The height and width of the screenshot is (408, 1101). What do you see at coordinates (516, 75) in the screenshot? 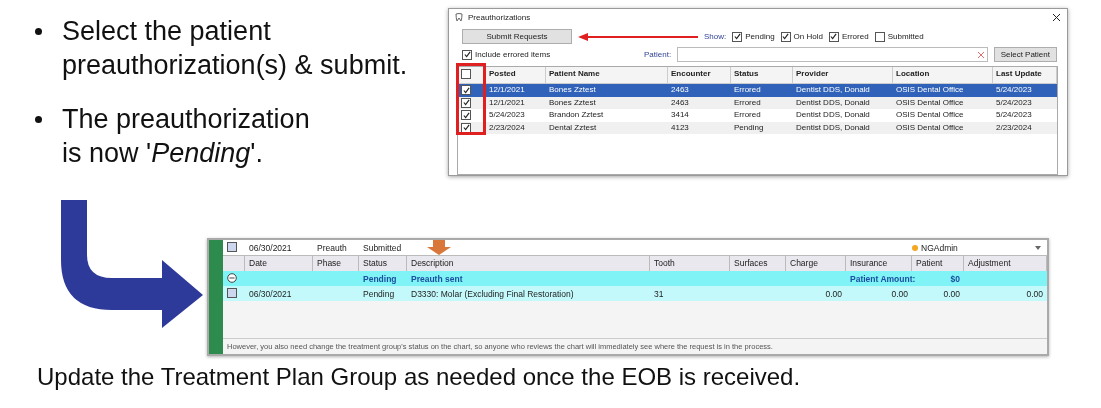
I see `column-header: Posted` at bounding box center [516, 75].